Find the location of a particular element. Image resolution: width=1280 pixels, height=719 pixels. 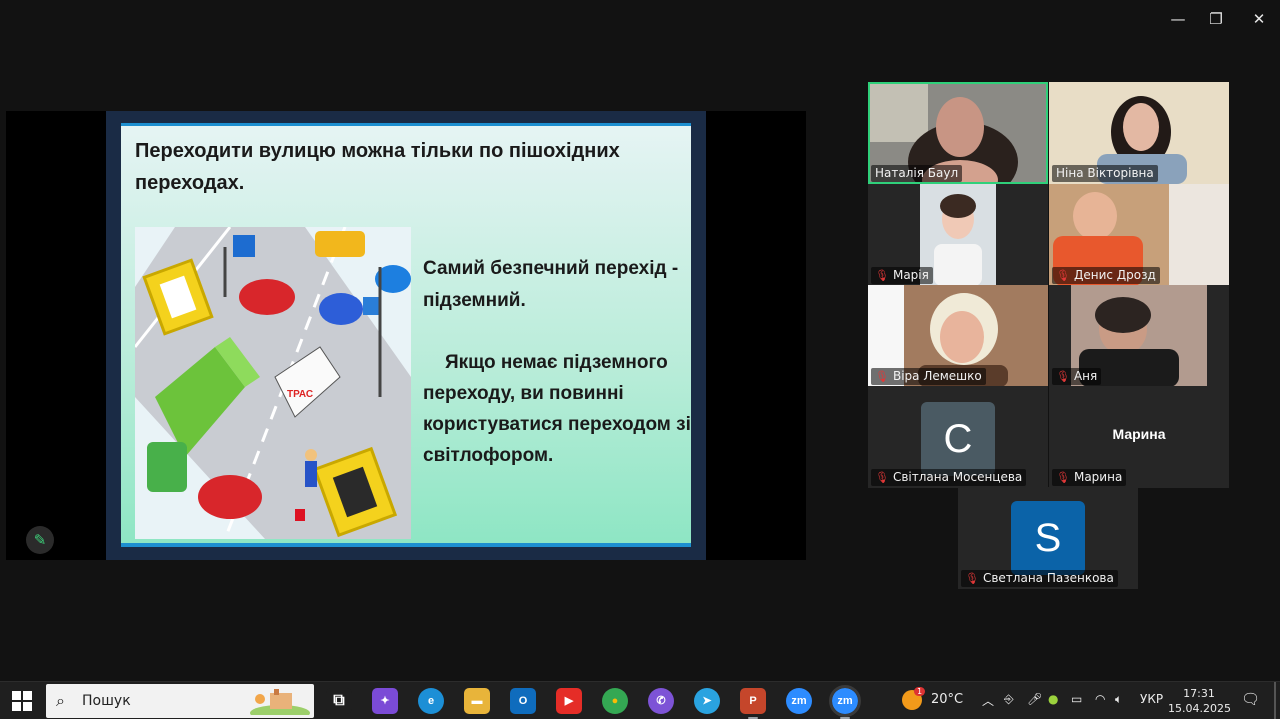

participant-name: 🎙 Віра Лемешко is located at coordinates (928, 376).